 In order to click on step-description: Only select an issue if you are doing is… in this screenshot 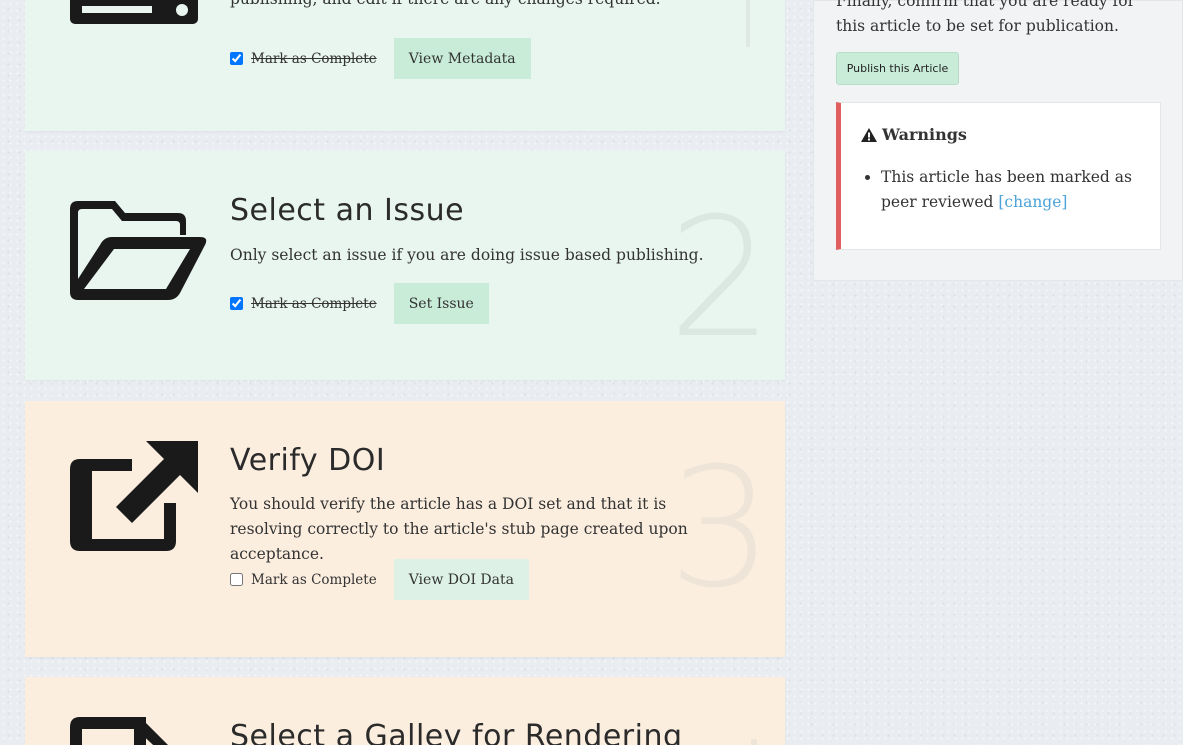, I will do `click(467, 255)`.